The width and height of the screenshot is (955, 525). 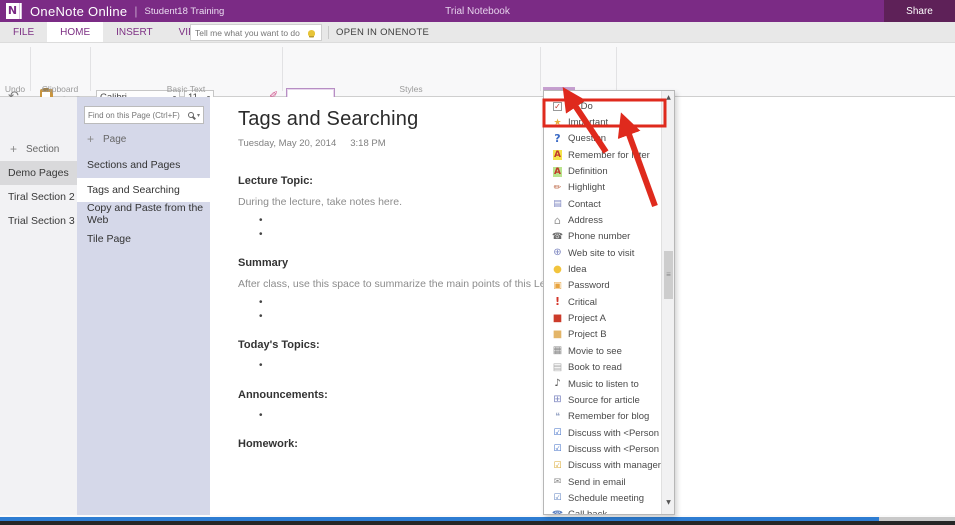 What do you see at coordinates (609, 139) in the screenshot?
I see `tag-menu-item: ? Question` at bounding box center [609, 139].